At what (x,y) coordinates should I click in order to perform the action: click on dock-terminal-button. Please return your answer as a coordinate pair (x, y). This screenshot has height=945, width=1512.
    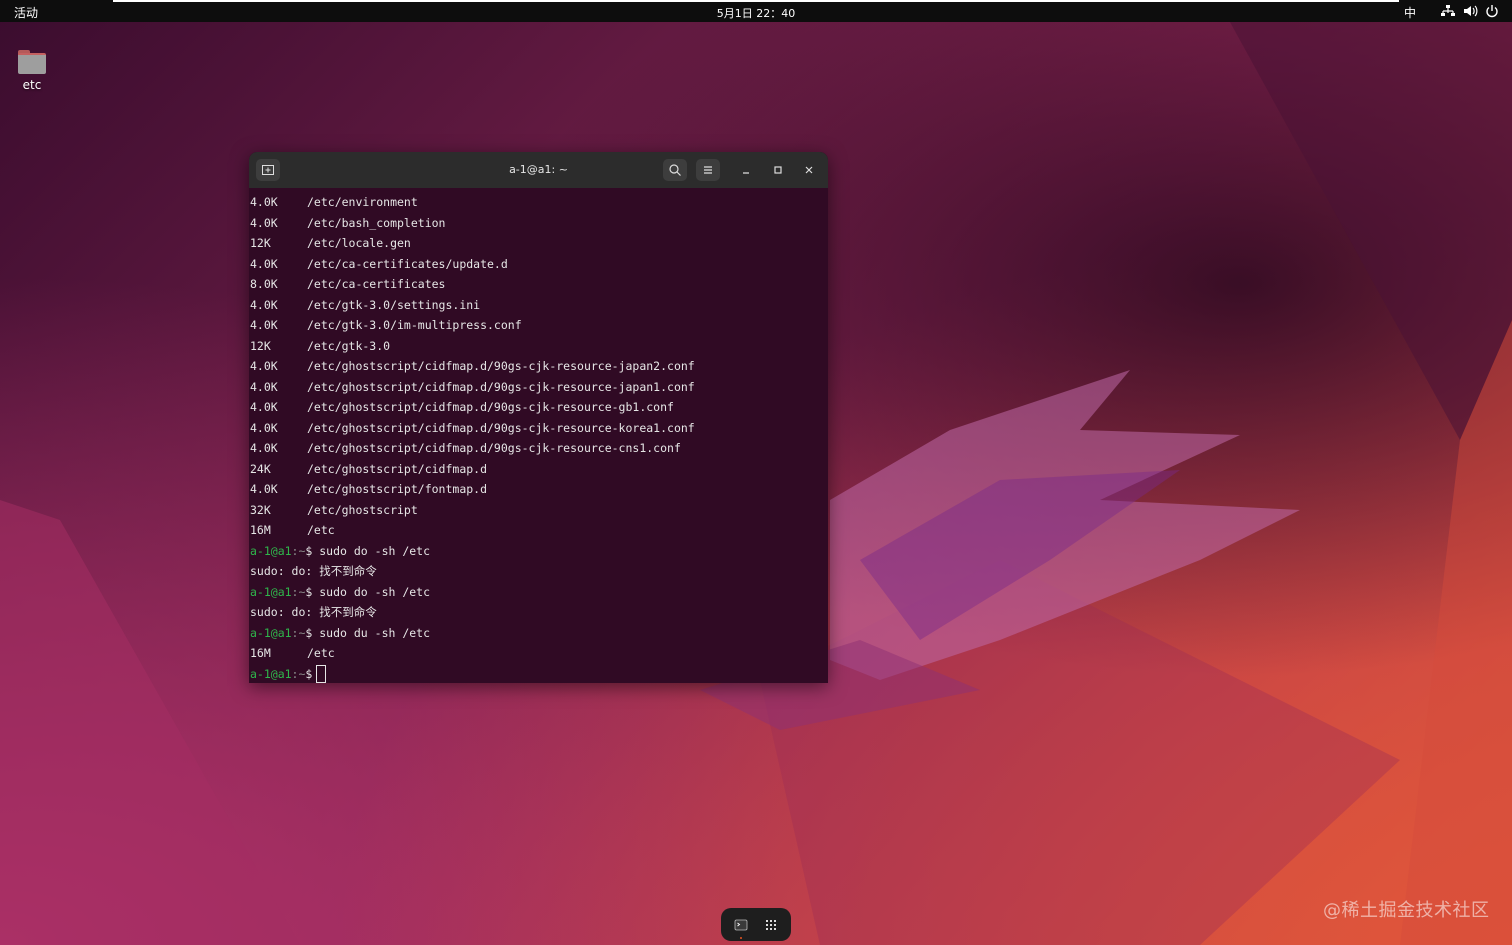
    Looking at the image, I should click on (741, 925).